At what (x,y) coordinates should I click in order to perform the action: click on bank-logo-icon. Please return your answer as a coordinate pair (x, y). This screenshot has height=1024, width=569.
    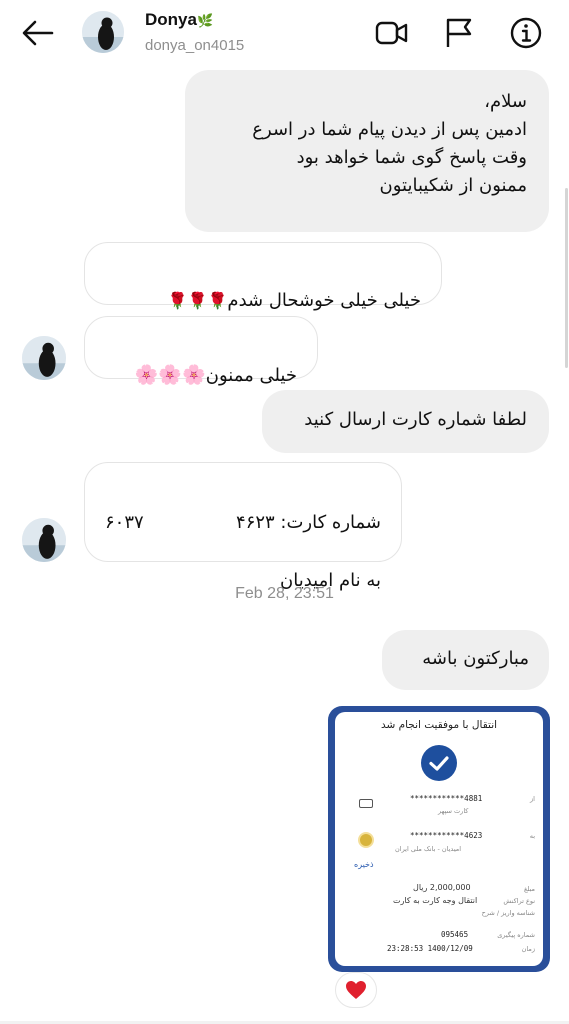
    Looking at the image, I should click on (366, 840).